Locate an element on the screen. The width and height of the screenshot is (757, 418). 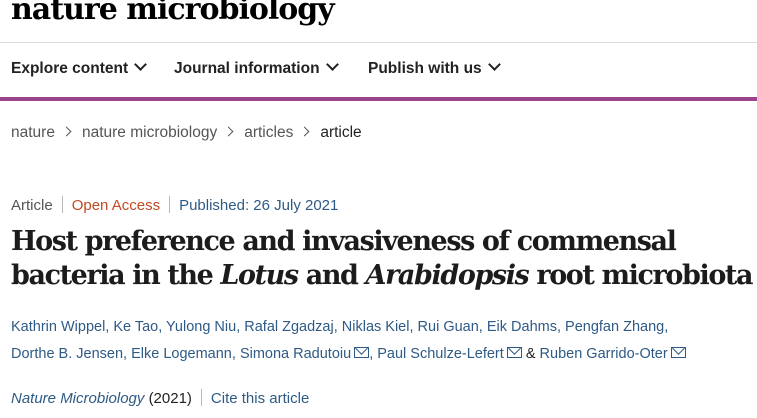
breadcrumb: nature nature microbiology articles article is located at coordinates (186, 133).